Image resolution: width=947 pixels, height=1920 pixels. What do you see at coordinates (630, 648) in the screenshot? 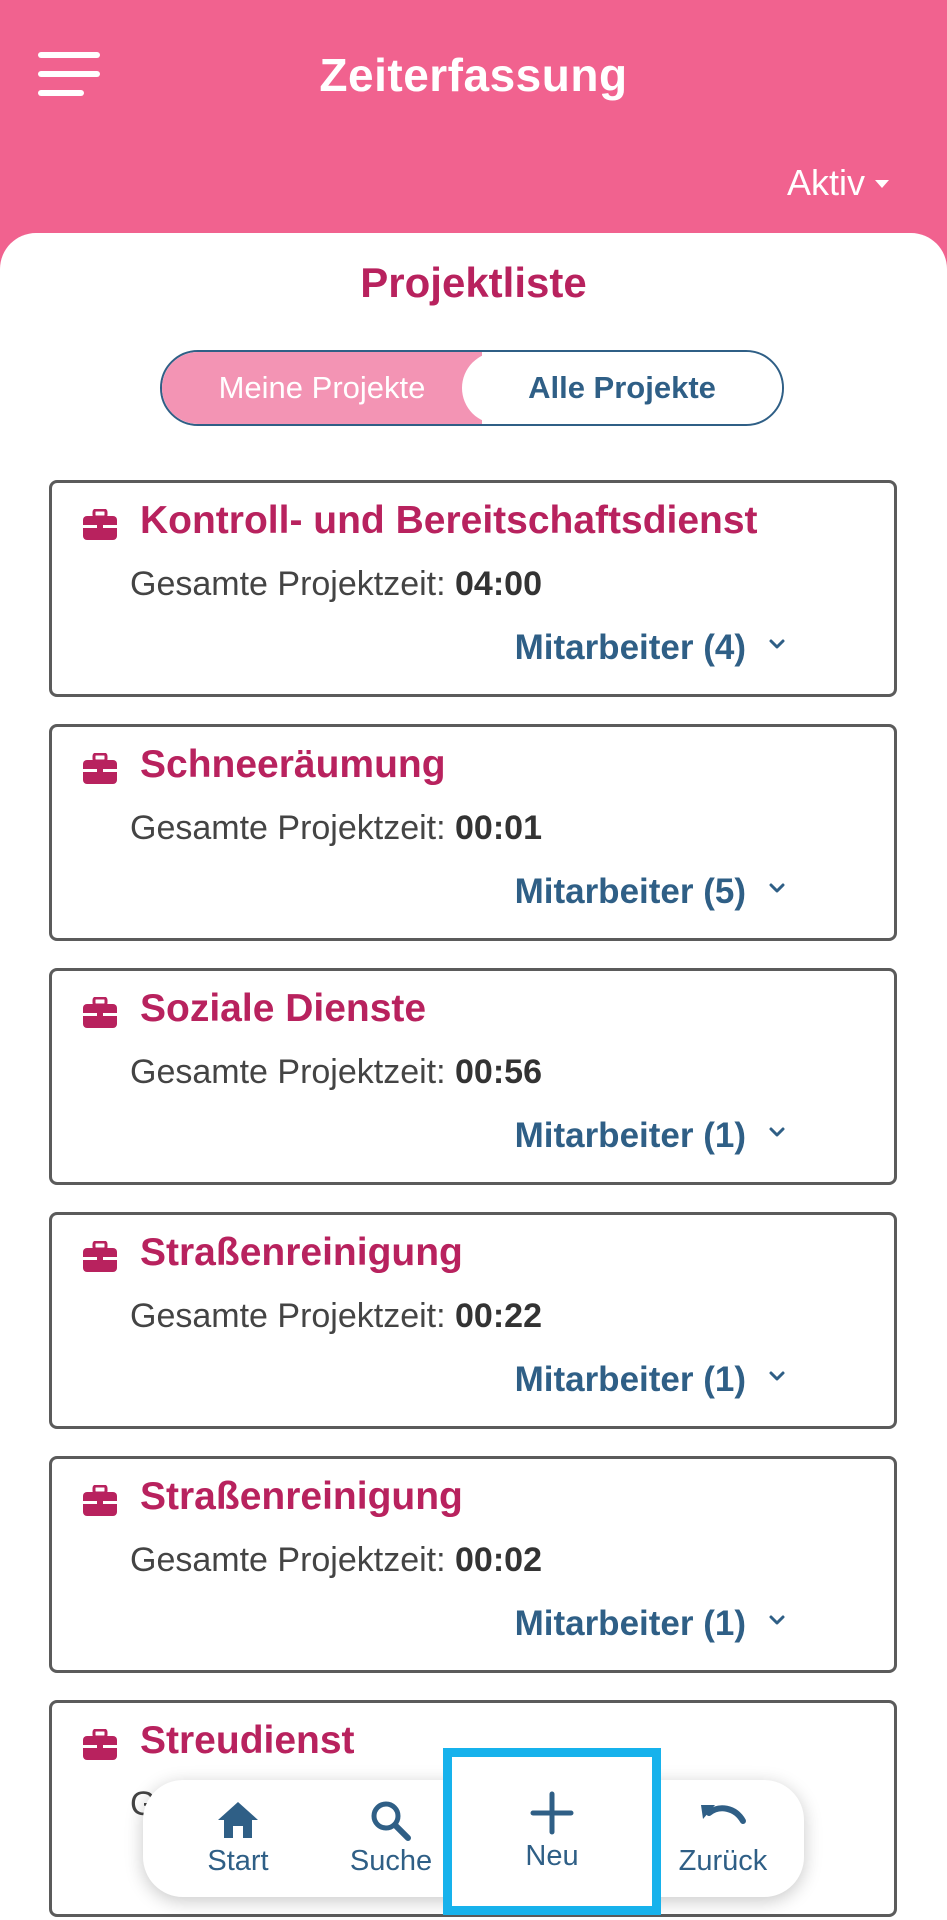
I see `members-toggle: Mitarbeiter (4)` at bounding box center [630, 648].